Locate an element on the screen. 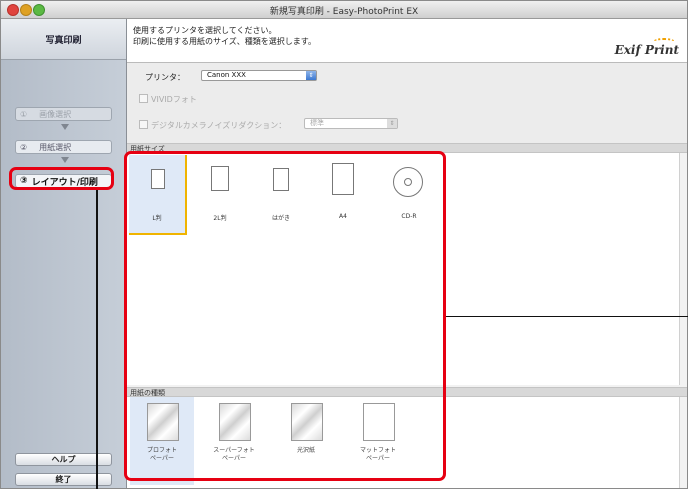 This screenshot has height=489, width=688. vivid-photo-checkbox is located at coordinates (143, 98).